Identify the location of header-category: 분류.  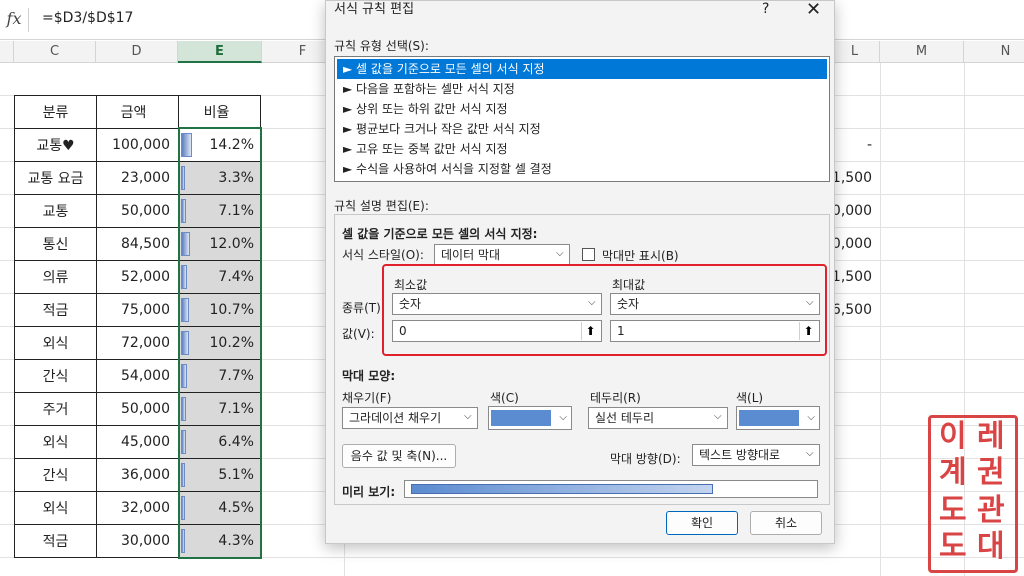
(55, 112).